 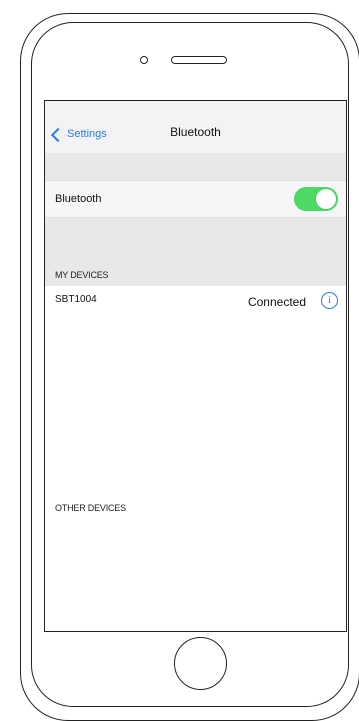 What do you see at coordinates (90, 508) in the screenshot?
I see `other-devices-header: OTHER DEVICES` at bounding box center [90, 508].